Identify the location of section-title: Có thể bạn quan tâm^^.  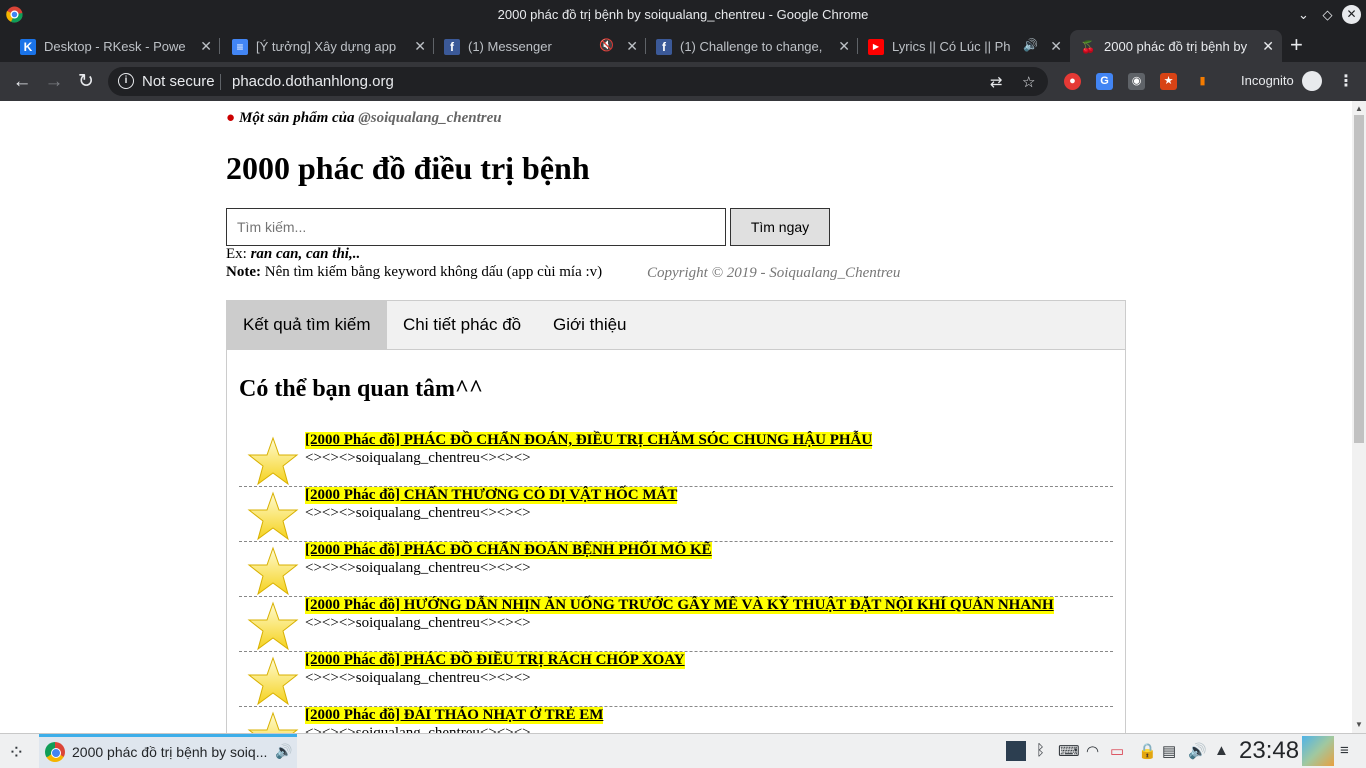
(361, 389).